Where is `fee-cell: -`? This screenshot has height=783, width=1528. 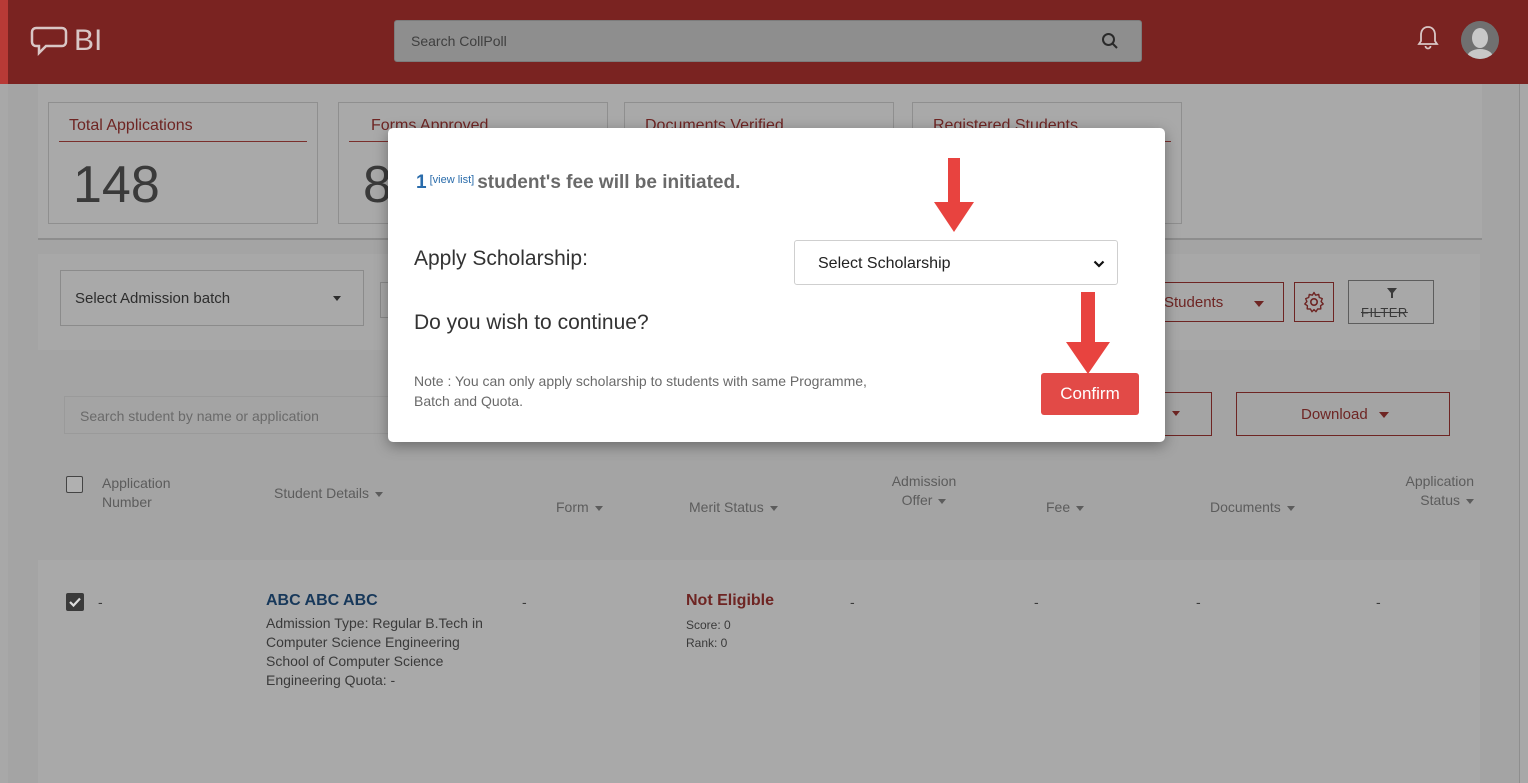
fee-cell: - is located at coordinates (1036, 602).